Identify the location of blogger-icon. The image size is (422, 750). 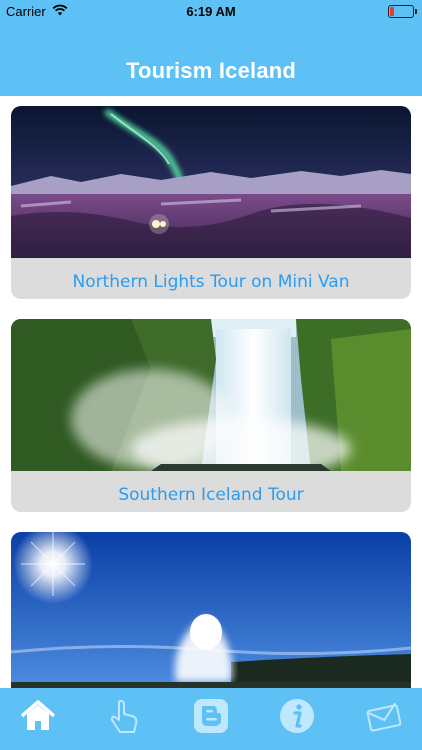
(211, 716).